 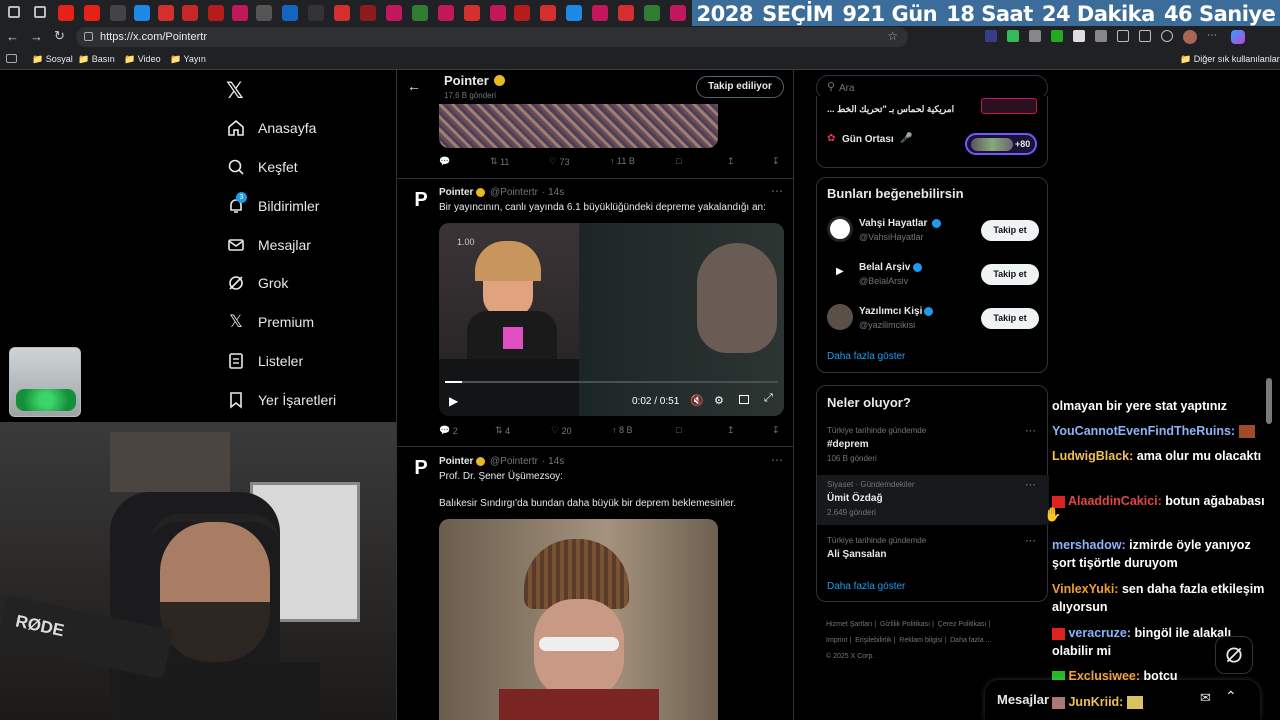 What do you see at coordinates (1231, 696) in the screenshot?
I see `expand-chevron-icon: ⌃` at bounding box center [1231, 696].